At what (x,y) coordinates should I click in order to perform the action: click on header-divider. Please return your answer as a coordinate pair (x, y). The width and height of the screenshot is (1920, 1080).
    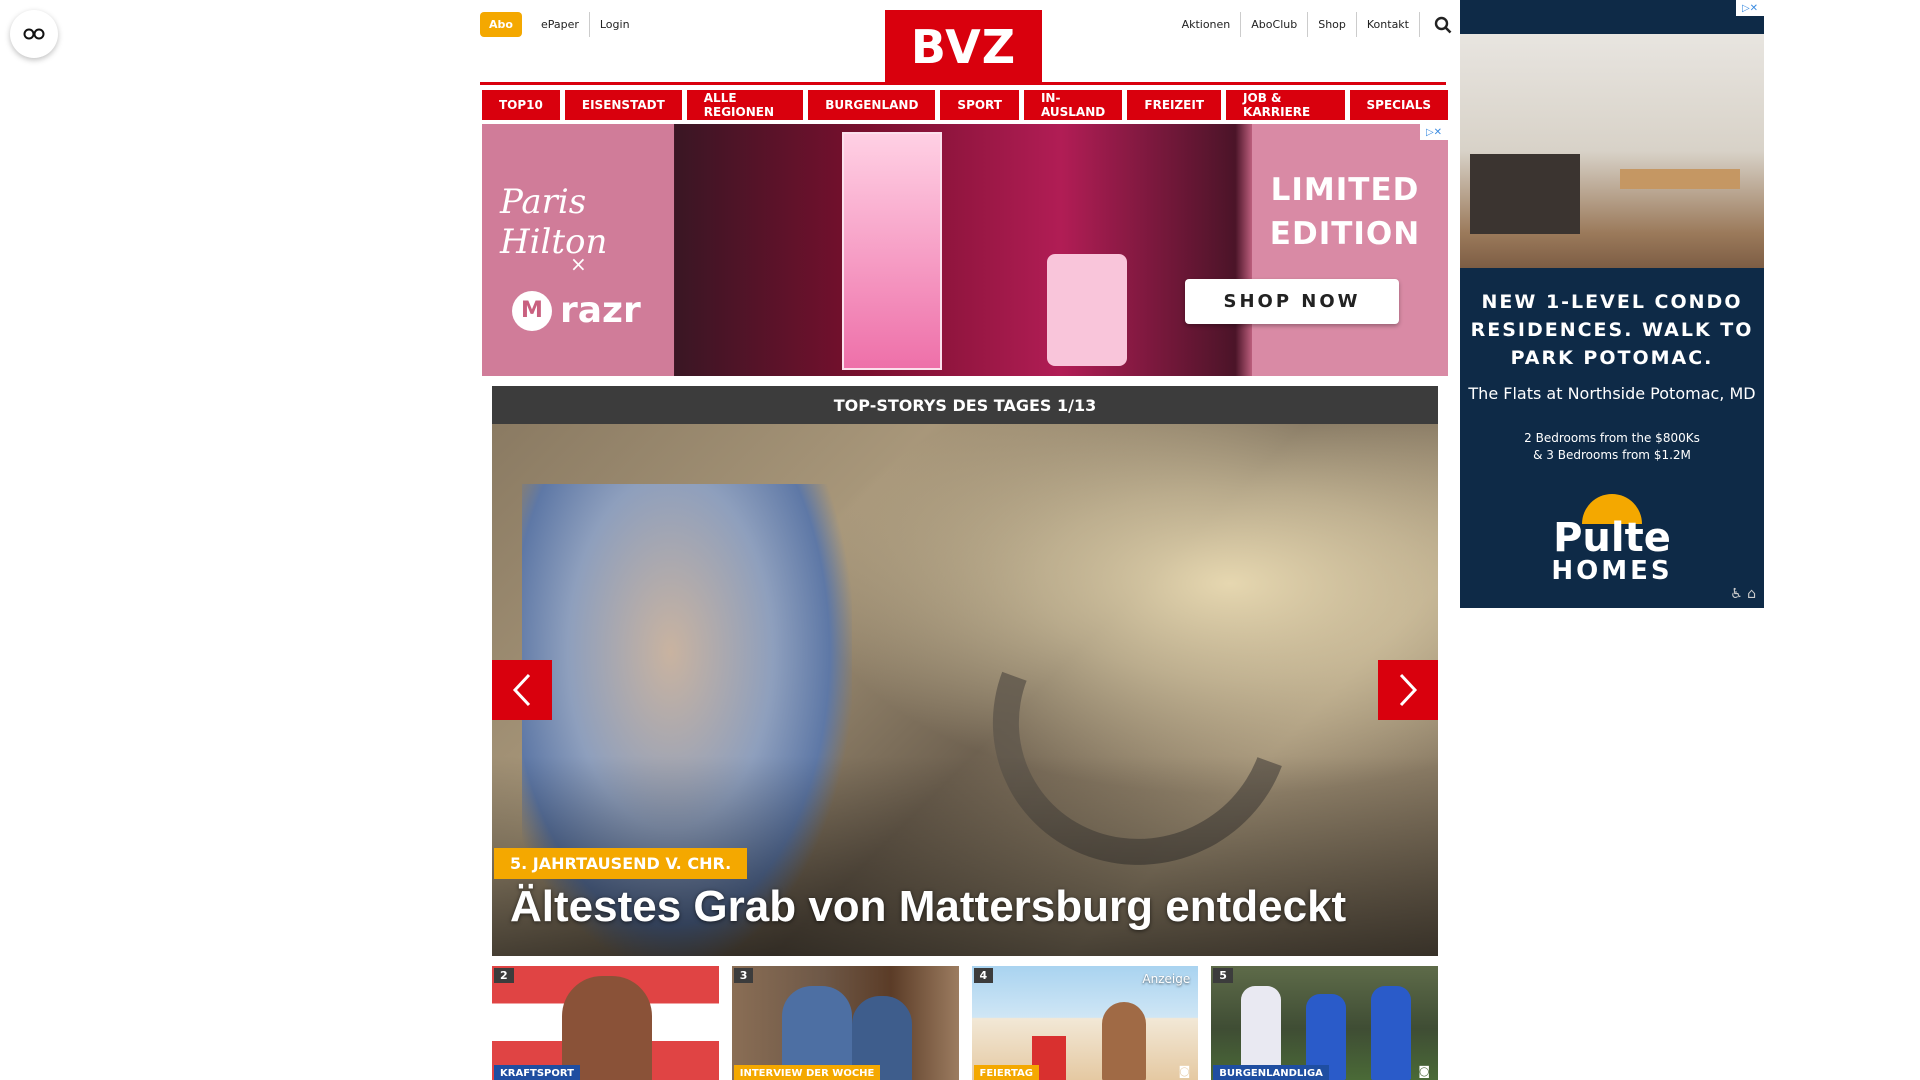
    Looking at the image, I should click on (963, 83).